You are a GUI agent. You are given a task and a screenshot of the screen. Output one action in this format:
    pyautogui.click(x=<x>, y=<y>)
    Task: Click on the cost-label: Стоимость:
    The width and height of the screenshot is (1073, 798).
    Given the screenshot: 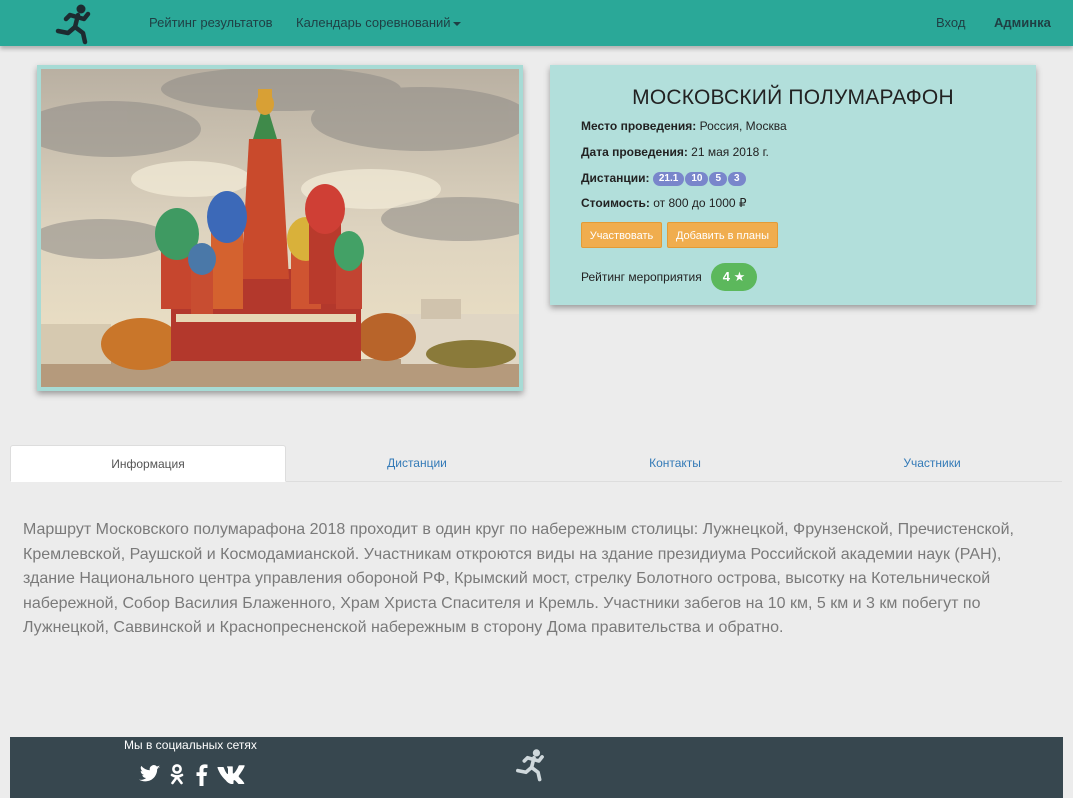 What is the action you would take?
    pyautogui.click(x=615, y=203)
    